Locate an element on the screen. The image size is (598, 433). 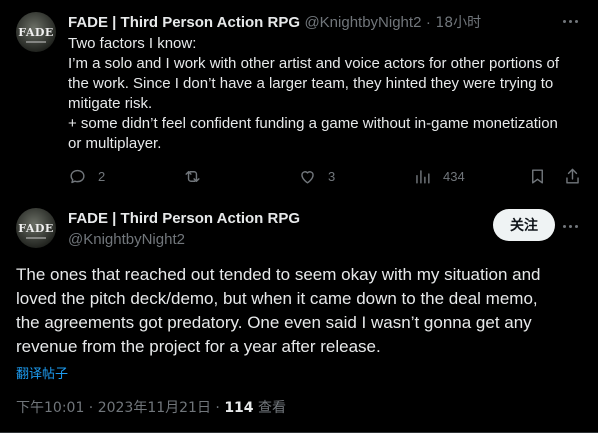
tweet-time: 18小时 is located at coordinates (458, 23).